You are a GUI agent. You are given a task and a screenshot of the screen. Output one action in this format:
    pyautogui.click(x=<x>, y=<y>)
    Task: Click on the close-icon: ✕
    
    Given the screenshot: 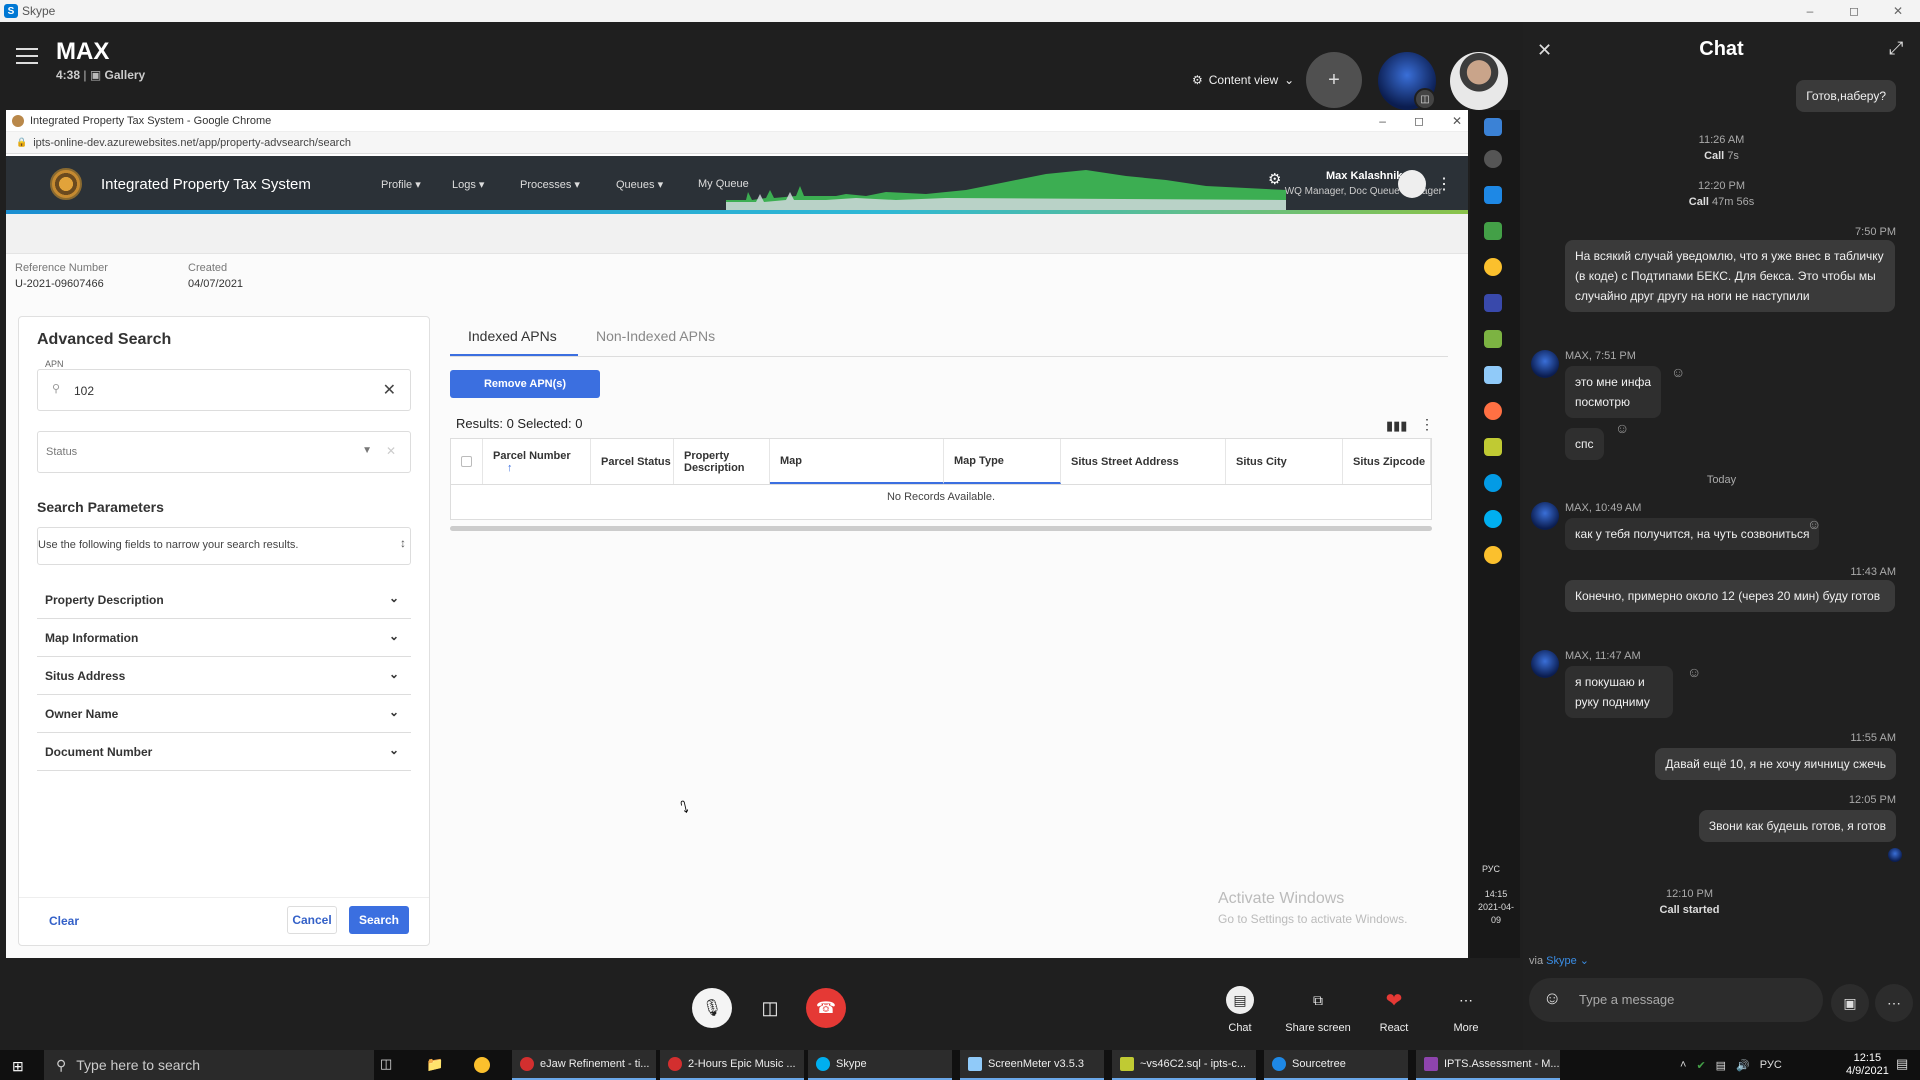 What is the action you would take?
    pyautogui.click(x=1898, y=11)
    